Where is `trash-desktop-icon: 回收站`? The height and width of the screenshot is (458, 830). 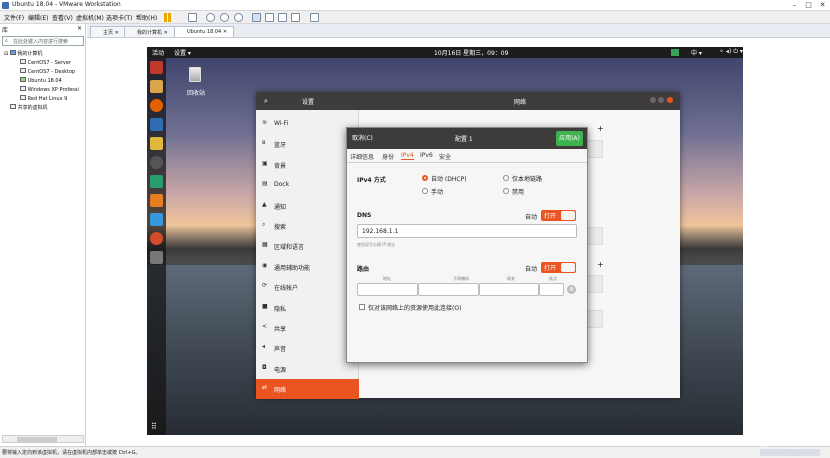
trash-desktop-icon: 回收站 is located at coordinates (195, 82).